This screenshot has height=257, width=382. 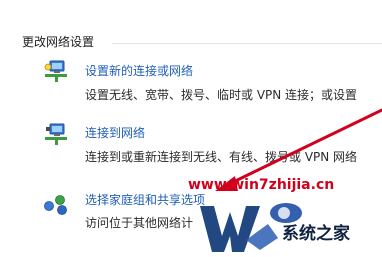 I want to click on task-desc-connect-network: 连接到或重新连接到无线、有线、拨号或 VPN 网络, so click(x=221, y=157).